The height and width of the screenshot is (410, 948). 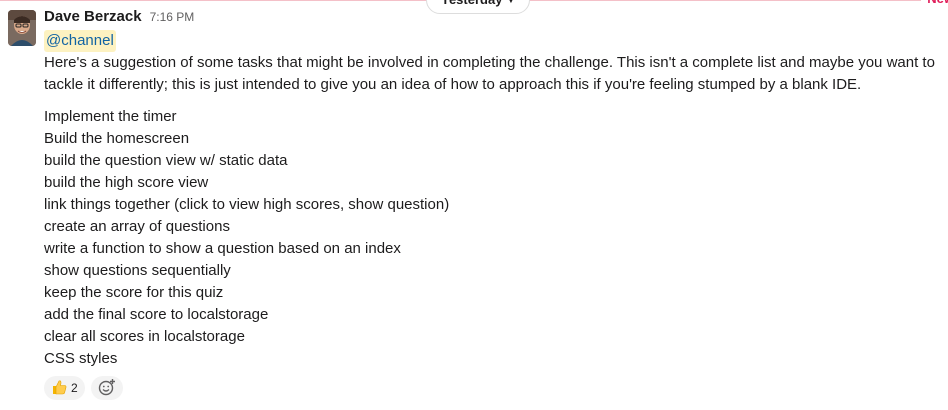 I want to click on list-item: build the question view w/ static data, so click(x=166, y=160).